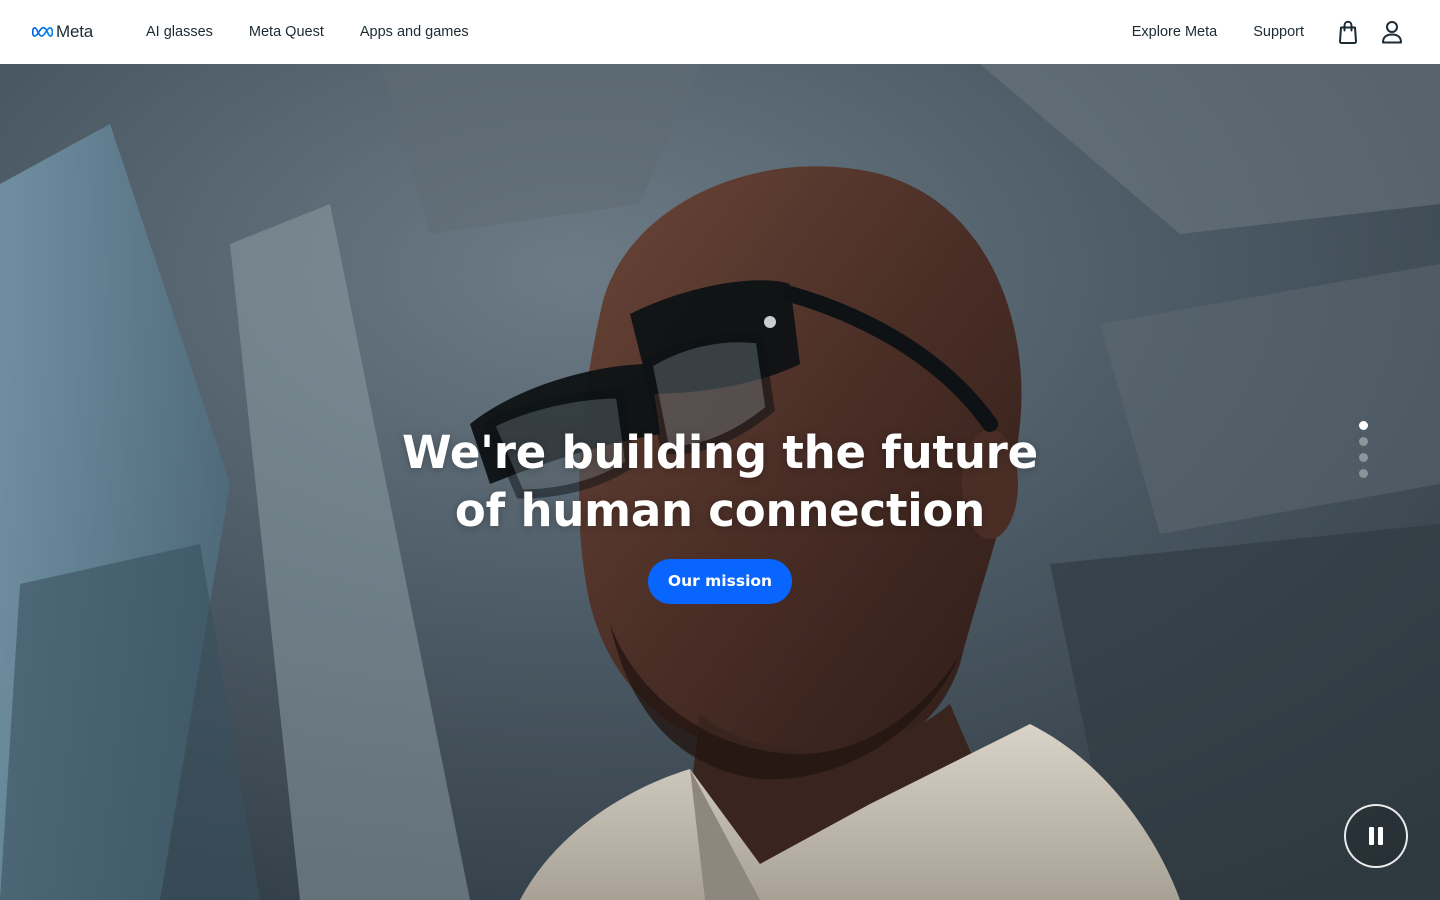 The image size is (1440, 900). I want to click on nav-support: Support, so click(1278, 32).